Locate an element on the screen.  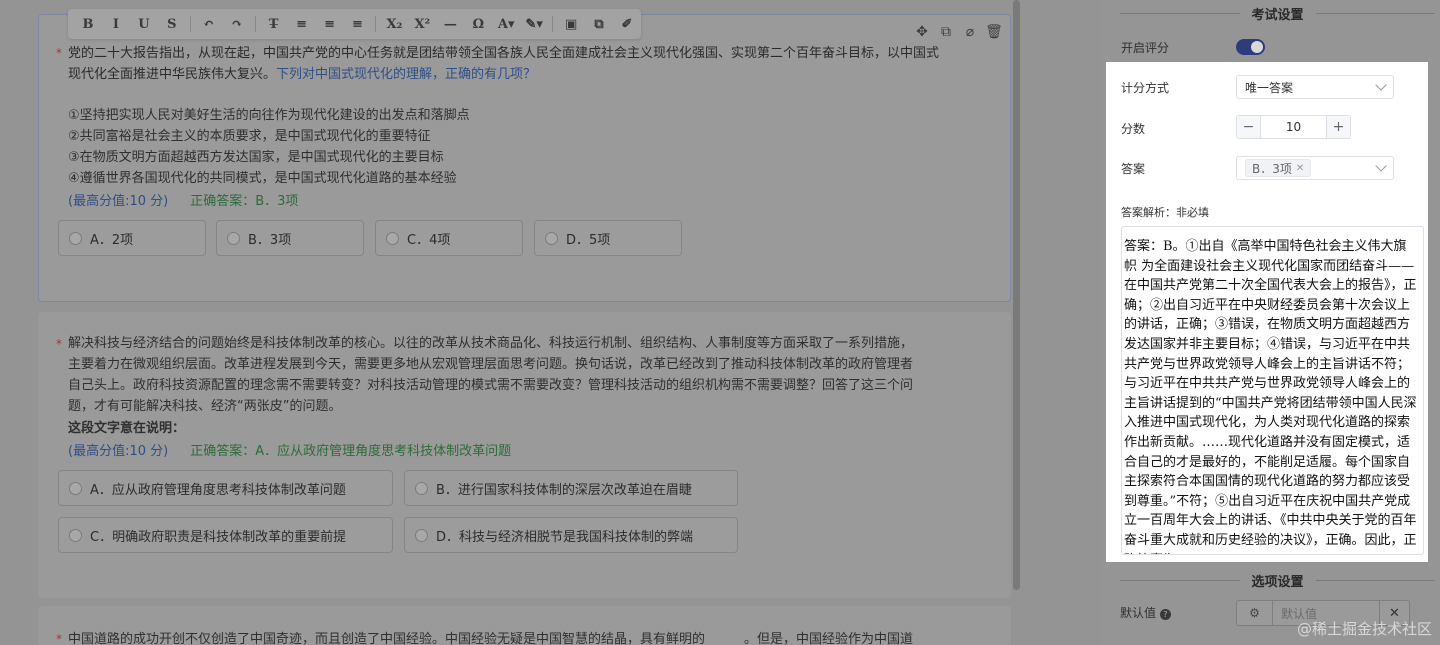
option-a: A．2项 is located at coordinates (132, 238).